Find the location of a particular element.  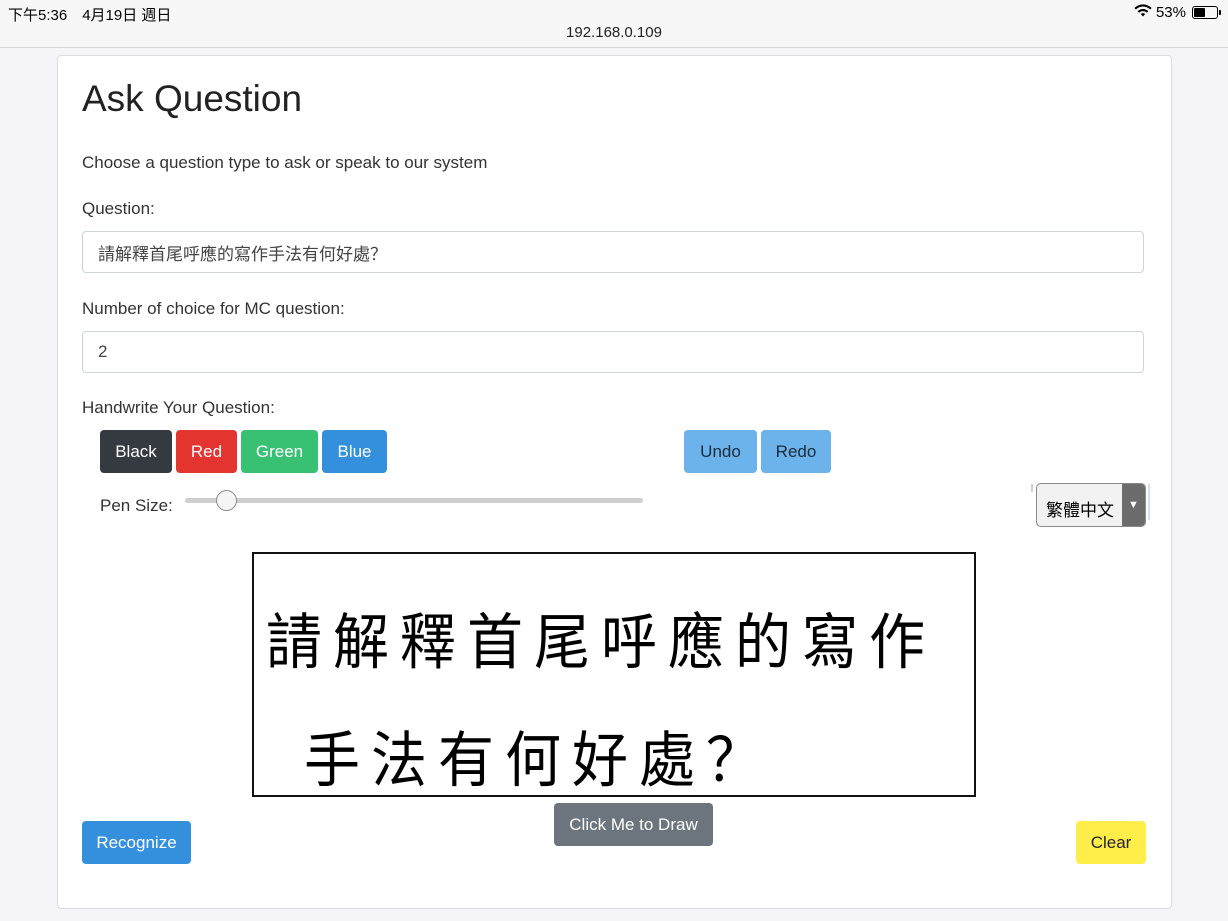

status-indicators: 53% is located at coordinates (1177, 12).